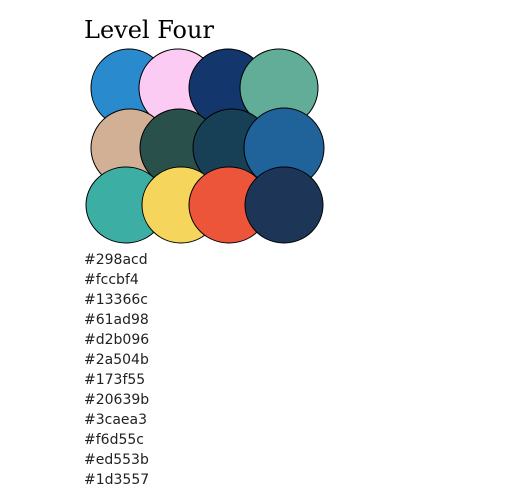  What do you see at coordinates (116, 320) in the screenshot?
I see `hex-code-4: #61ad98` at bounding box center [116, 320].